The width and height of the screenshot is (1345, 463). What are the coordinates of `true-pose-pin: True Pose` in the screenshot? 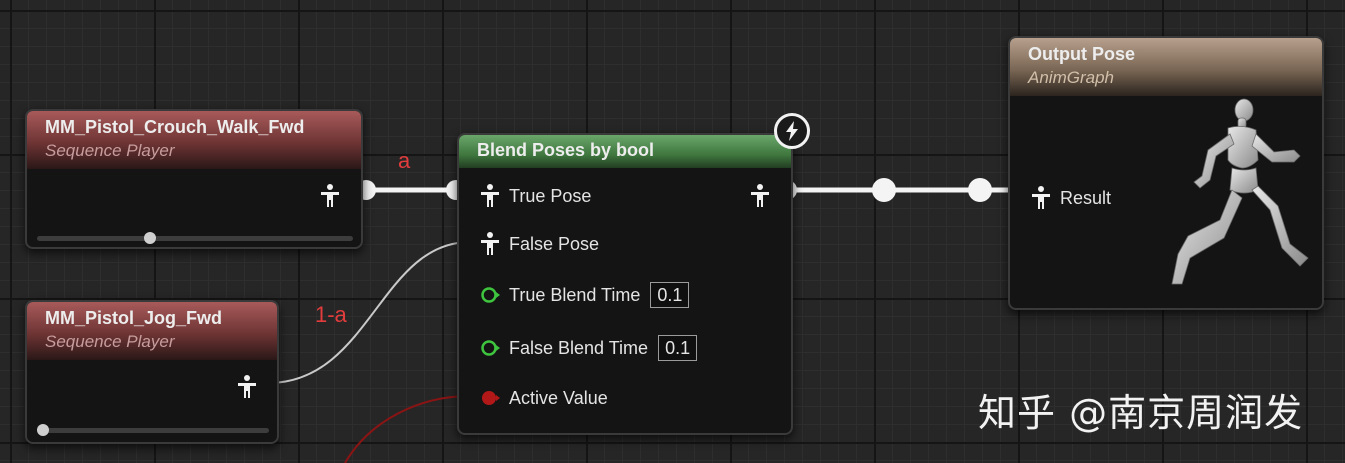 It's located at (535, 196).